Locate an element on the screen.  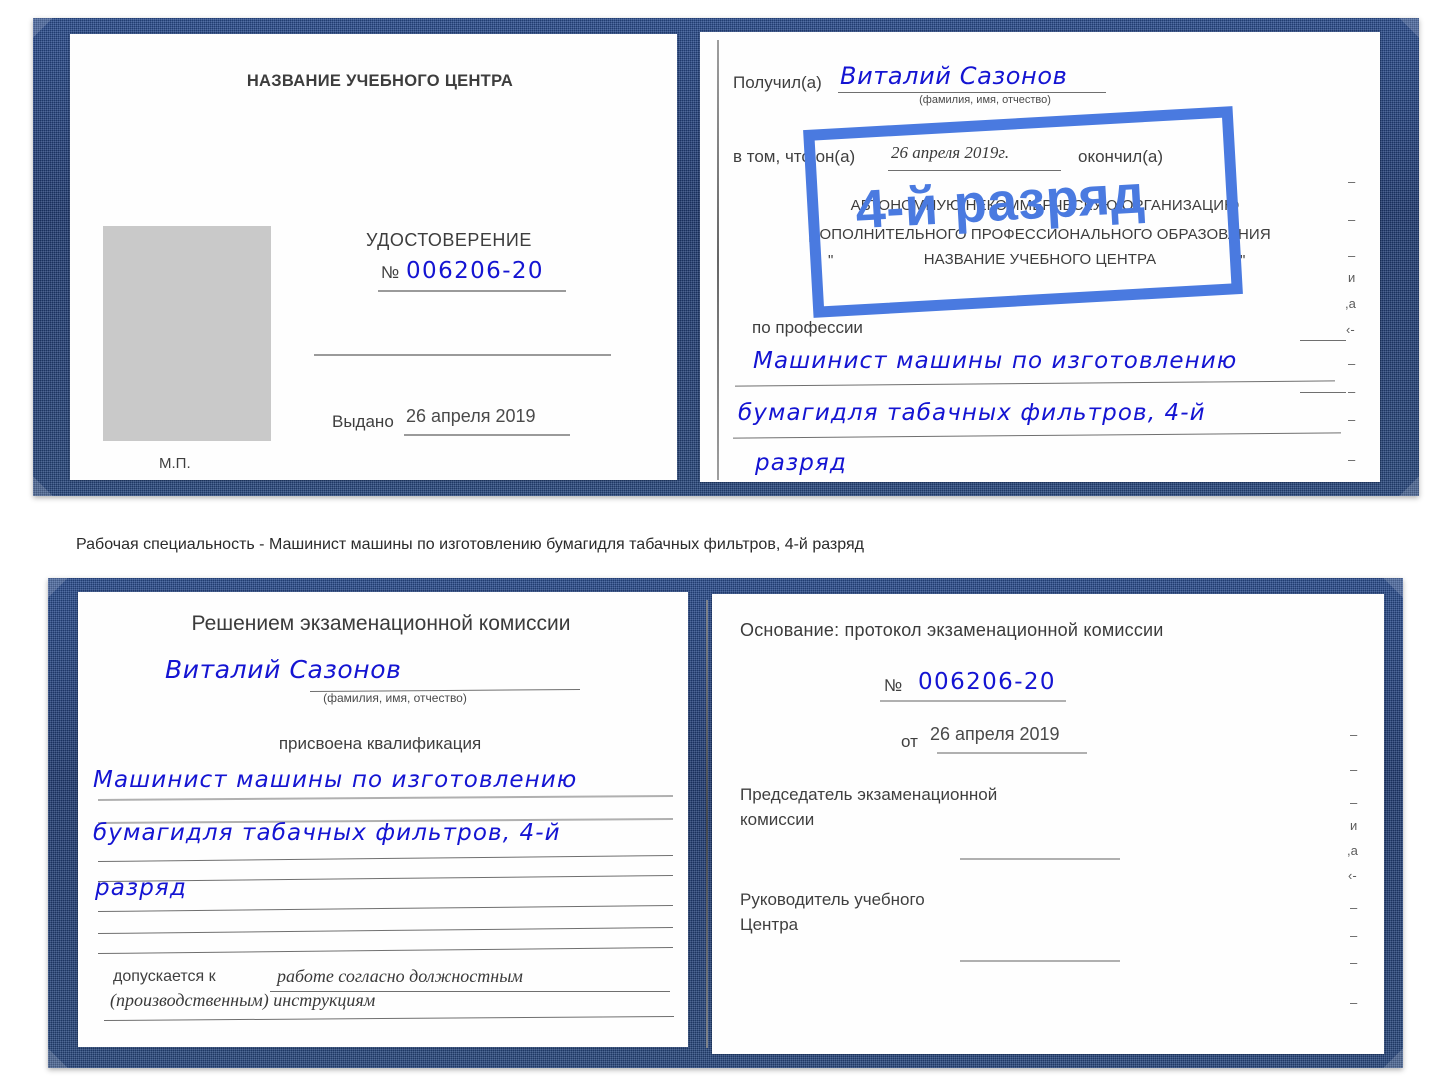
organization-name: НАЗВАНИЕ УЧЕБНОГО ЦЕНТРА is located at coordinates (1040, 259).